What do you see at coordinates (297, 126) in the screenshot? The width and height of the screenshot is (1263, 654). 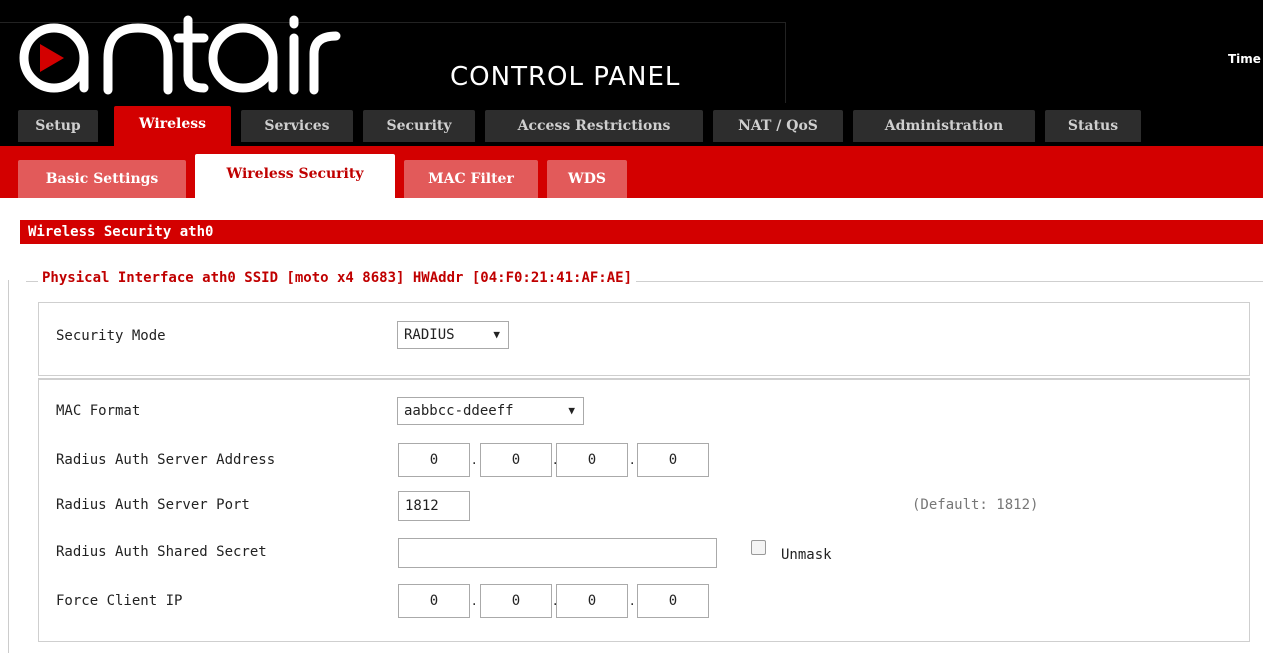 I see `tab-services: Services` at bounding box center [297, 126].